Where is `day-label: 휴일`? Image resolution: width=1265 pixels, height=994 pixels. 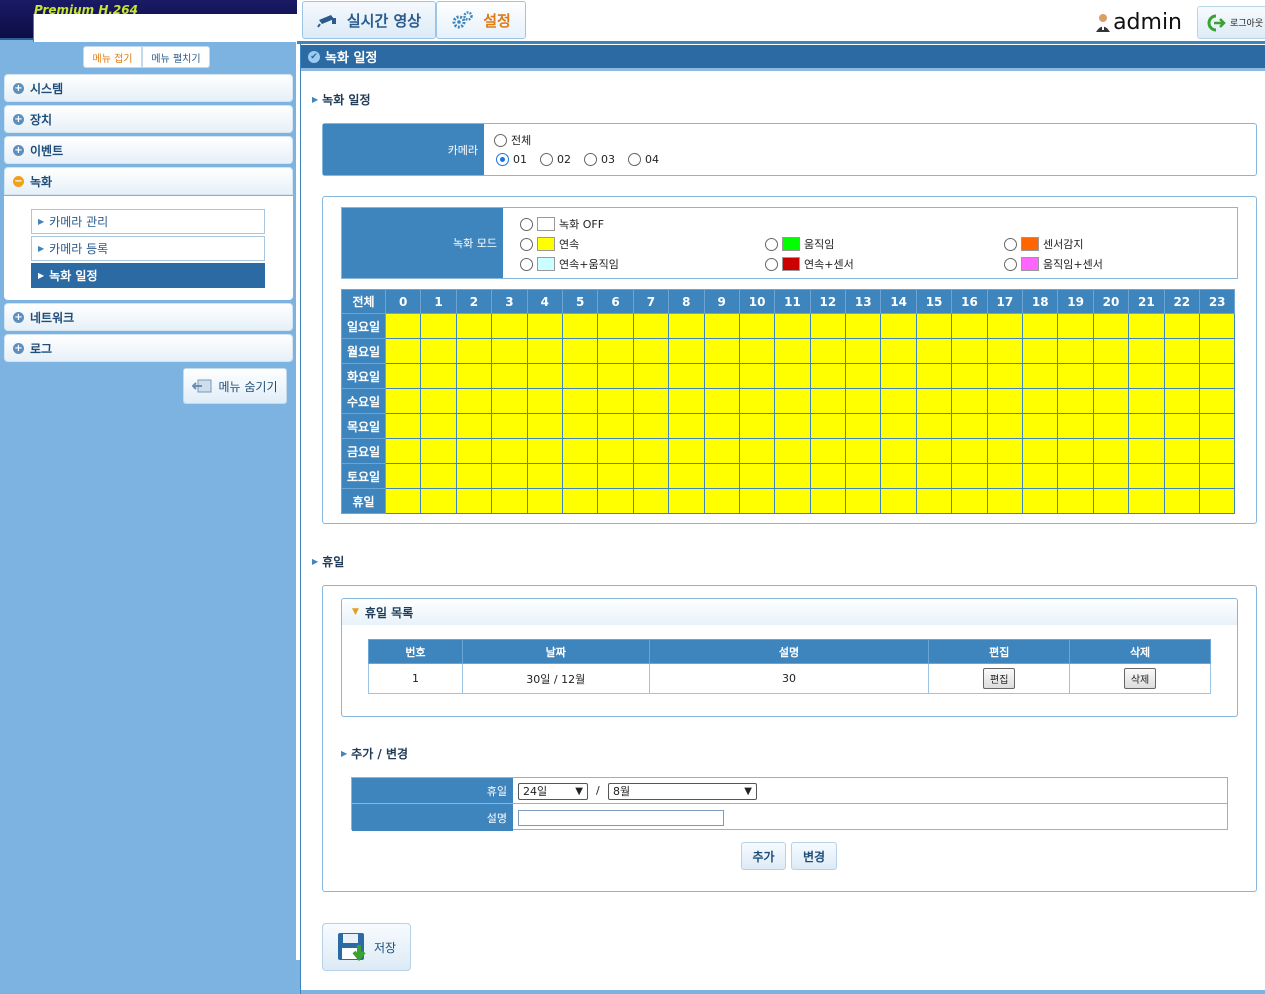
day-label: 휴일 is located at coordinates (363, 501).